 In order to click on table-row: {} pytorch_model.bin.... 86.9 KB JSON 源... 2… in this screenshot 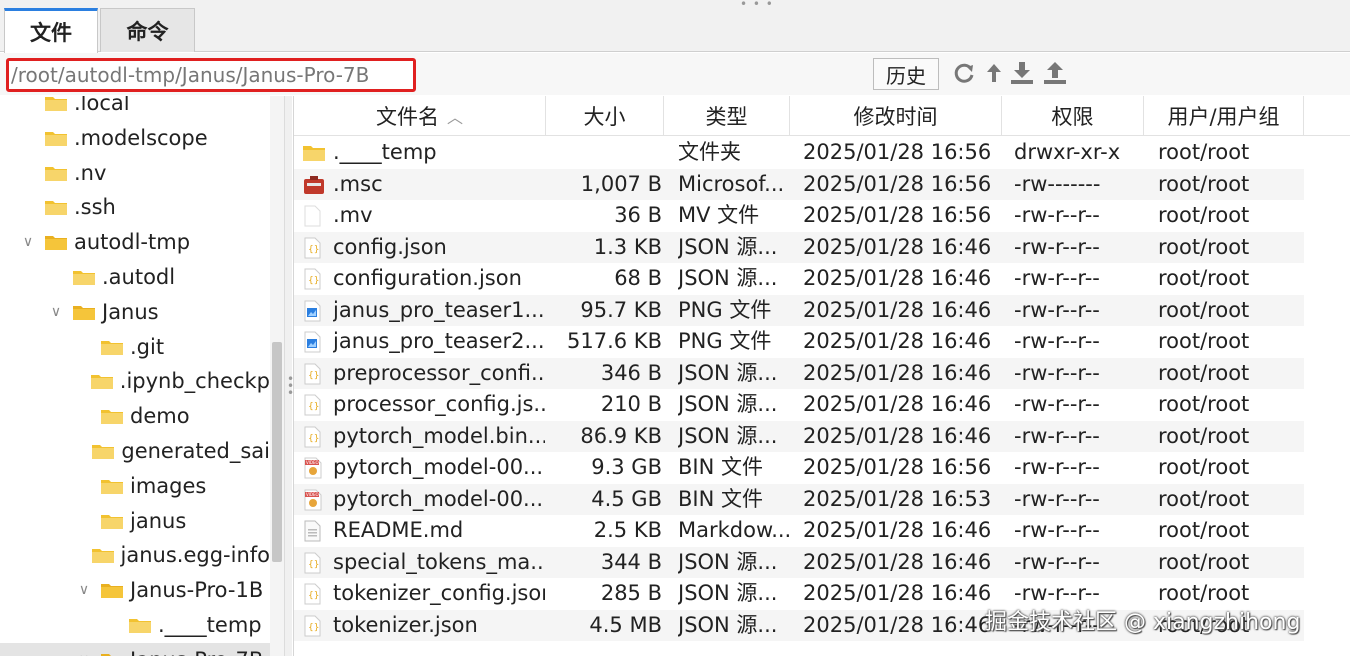, I will do `click(799, 436)`.